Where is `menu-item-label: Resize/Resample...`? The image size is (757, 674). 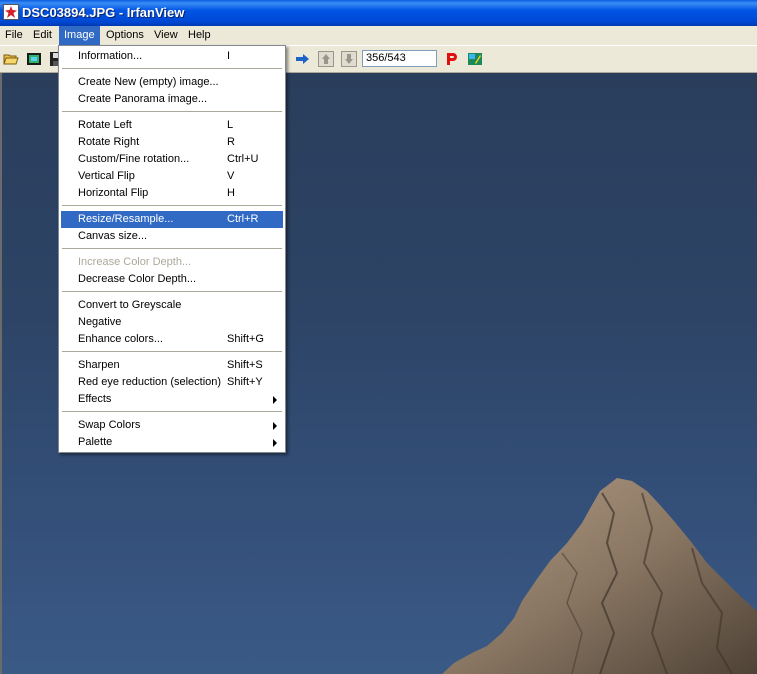
menu-item-label: Resize/Resample... is located at coordinates (126, 219).